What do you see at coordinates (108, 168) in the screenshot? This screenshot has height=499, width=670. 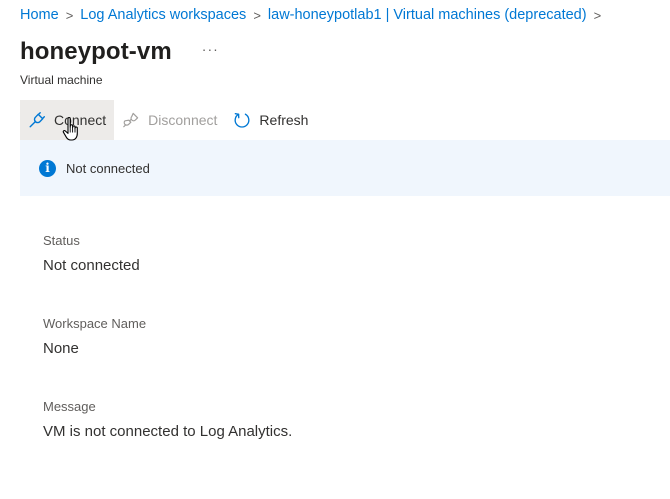 I see `info-banner-text: Not connected` at bounding box center [108, 168].